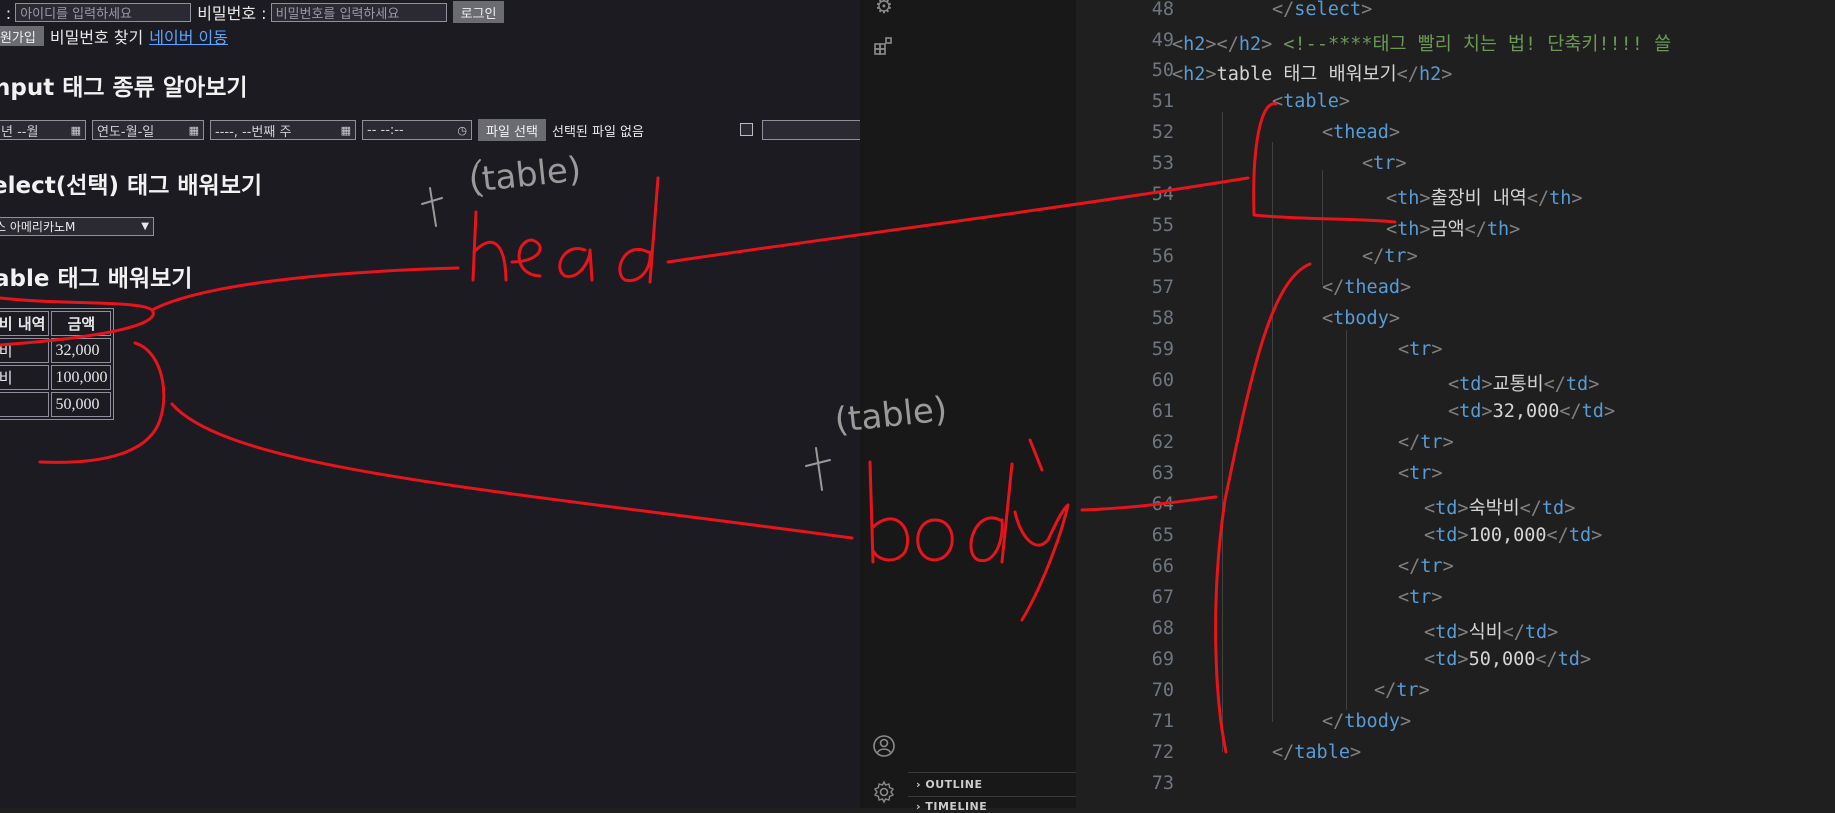 This screenshot has height=813, width=1835. Describe the element at coordinates (1162, 194) in the screenshot. I see `line-number: 54` at that location.